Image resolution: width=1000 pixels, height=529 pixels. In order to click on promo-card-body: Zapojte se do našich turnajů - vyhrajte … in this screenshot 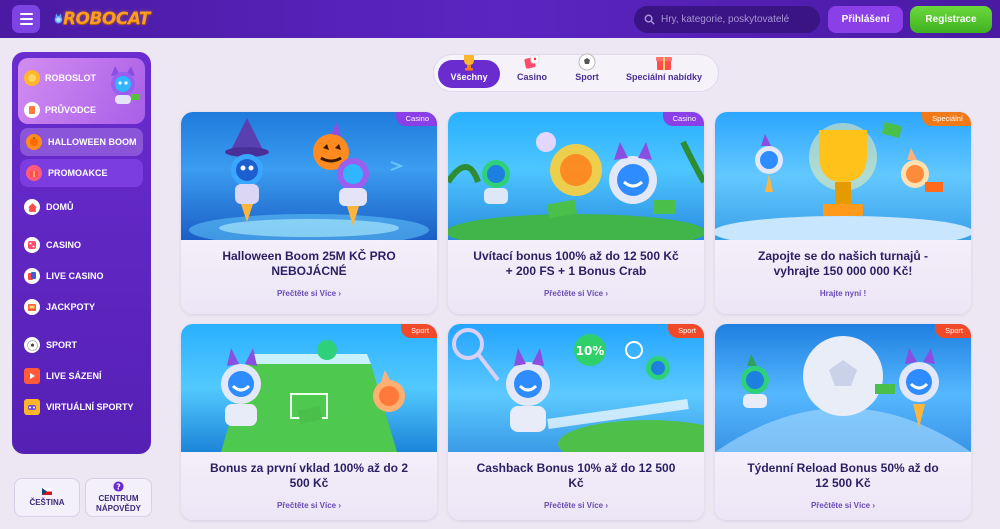, I will do `click(843, 277)`.